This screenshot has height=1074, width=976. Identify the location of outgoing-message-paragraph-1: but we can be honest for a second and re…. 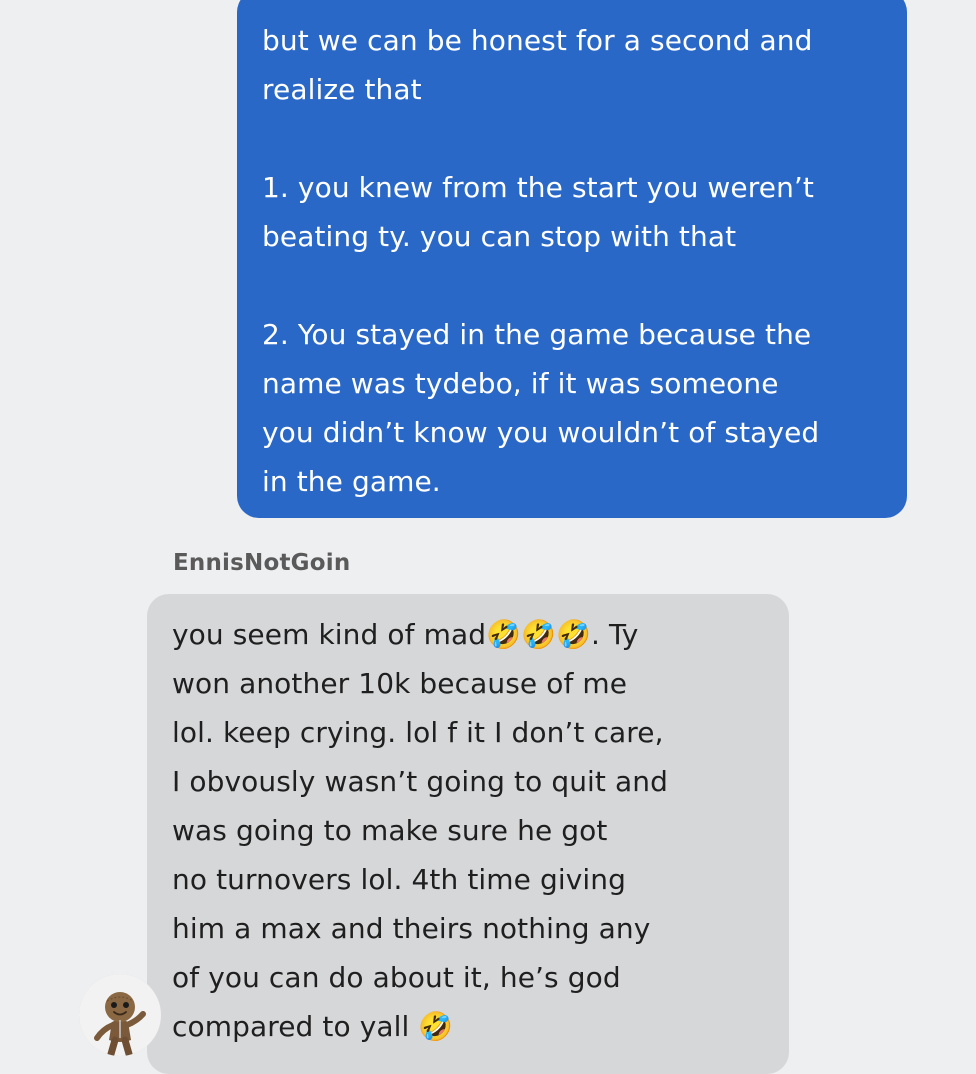
(537, 65).